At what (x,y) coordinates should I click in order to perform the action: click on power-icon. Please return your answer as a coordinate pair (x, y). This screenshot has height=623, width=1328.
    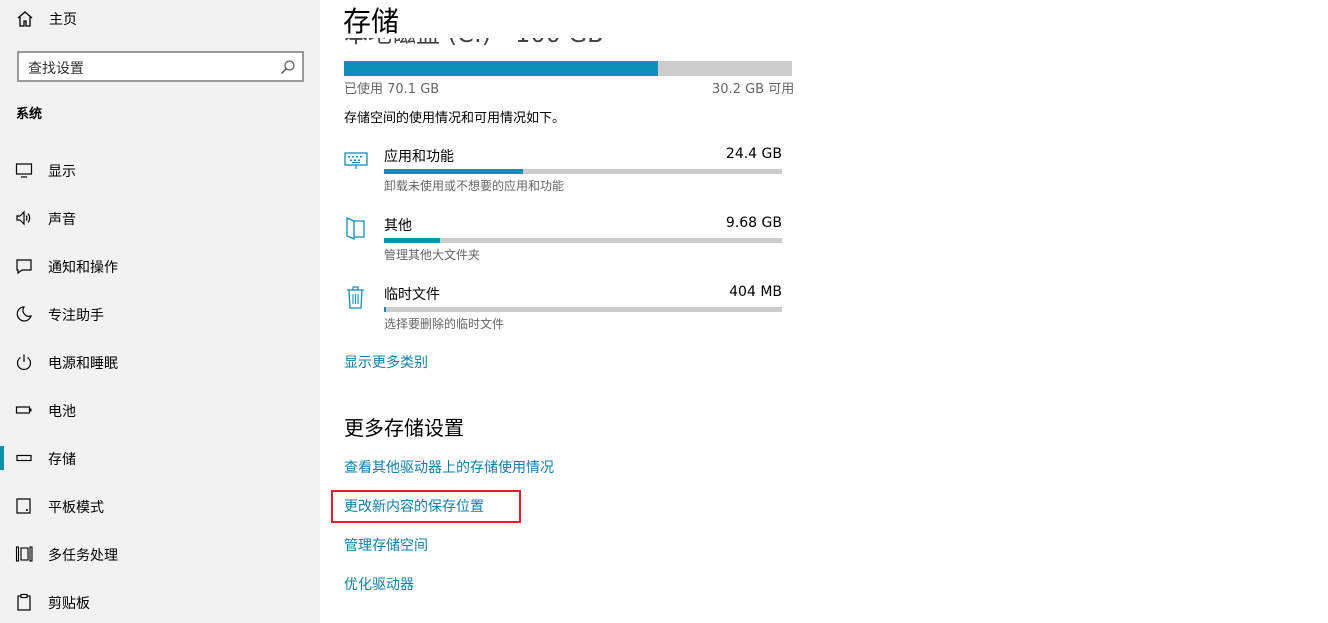
    Looking at the image, I should click on (24, 362).